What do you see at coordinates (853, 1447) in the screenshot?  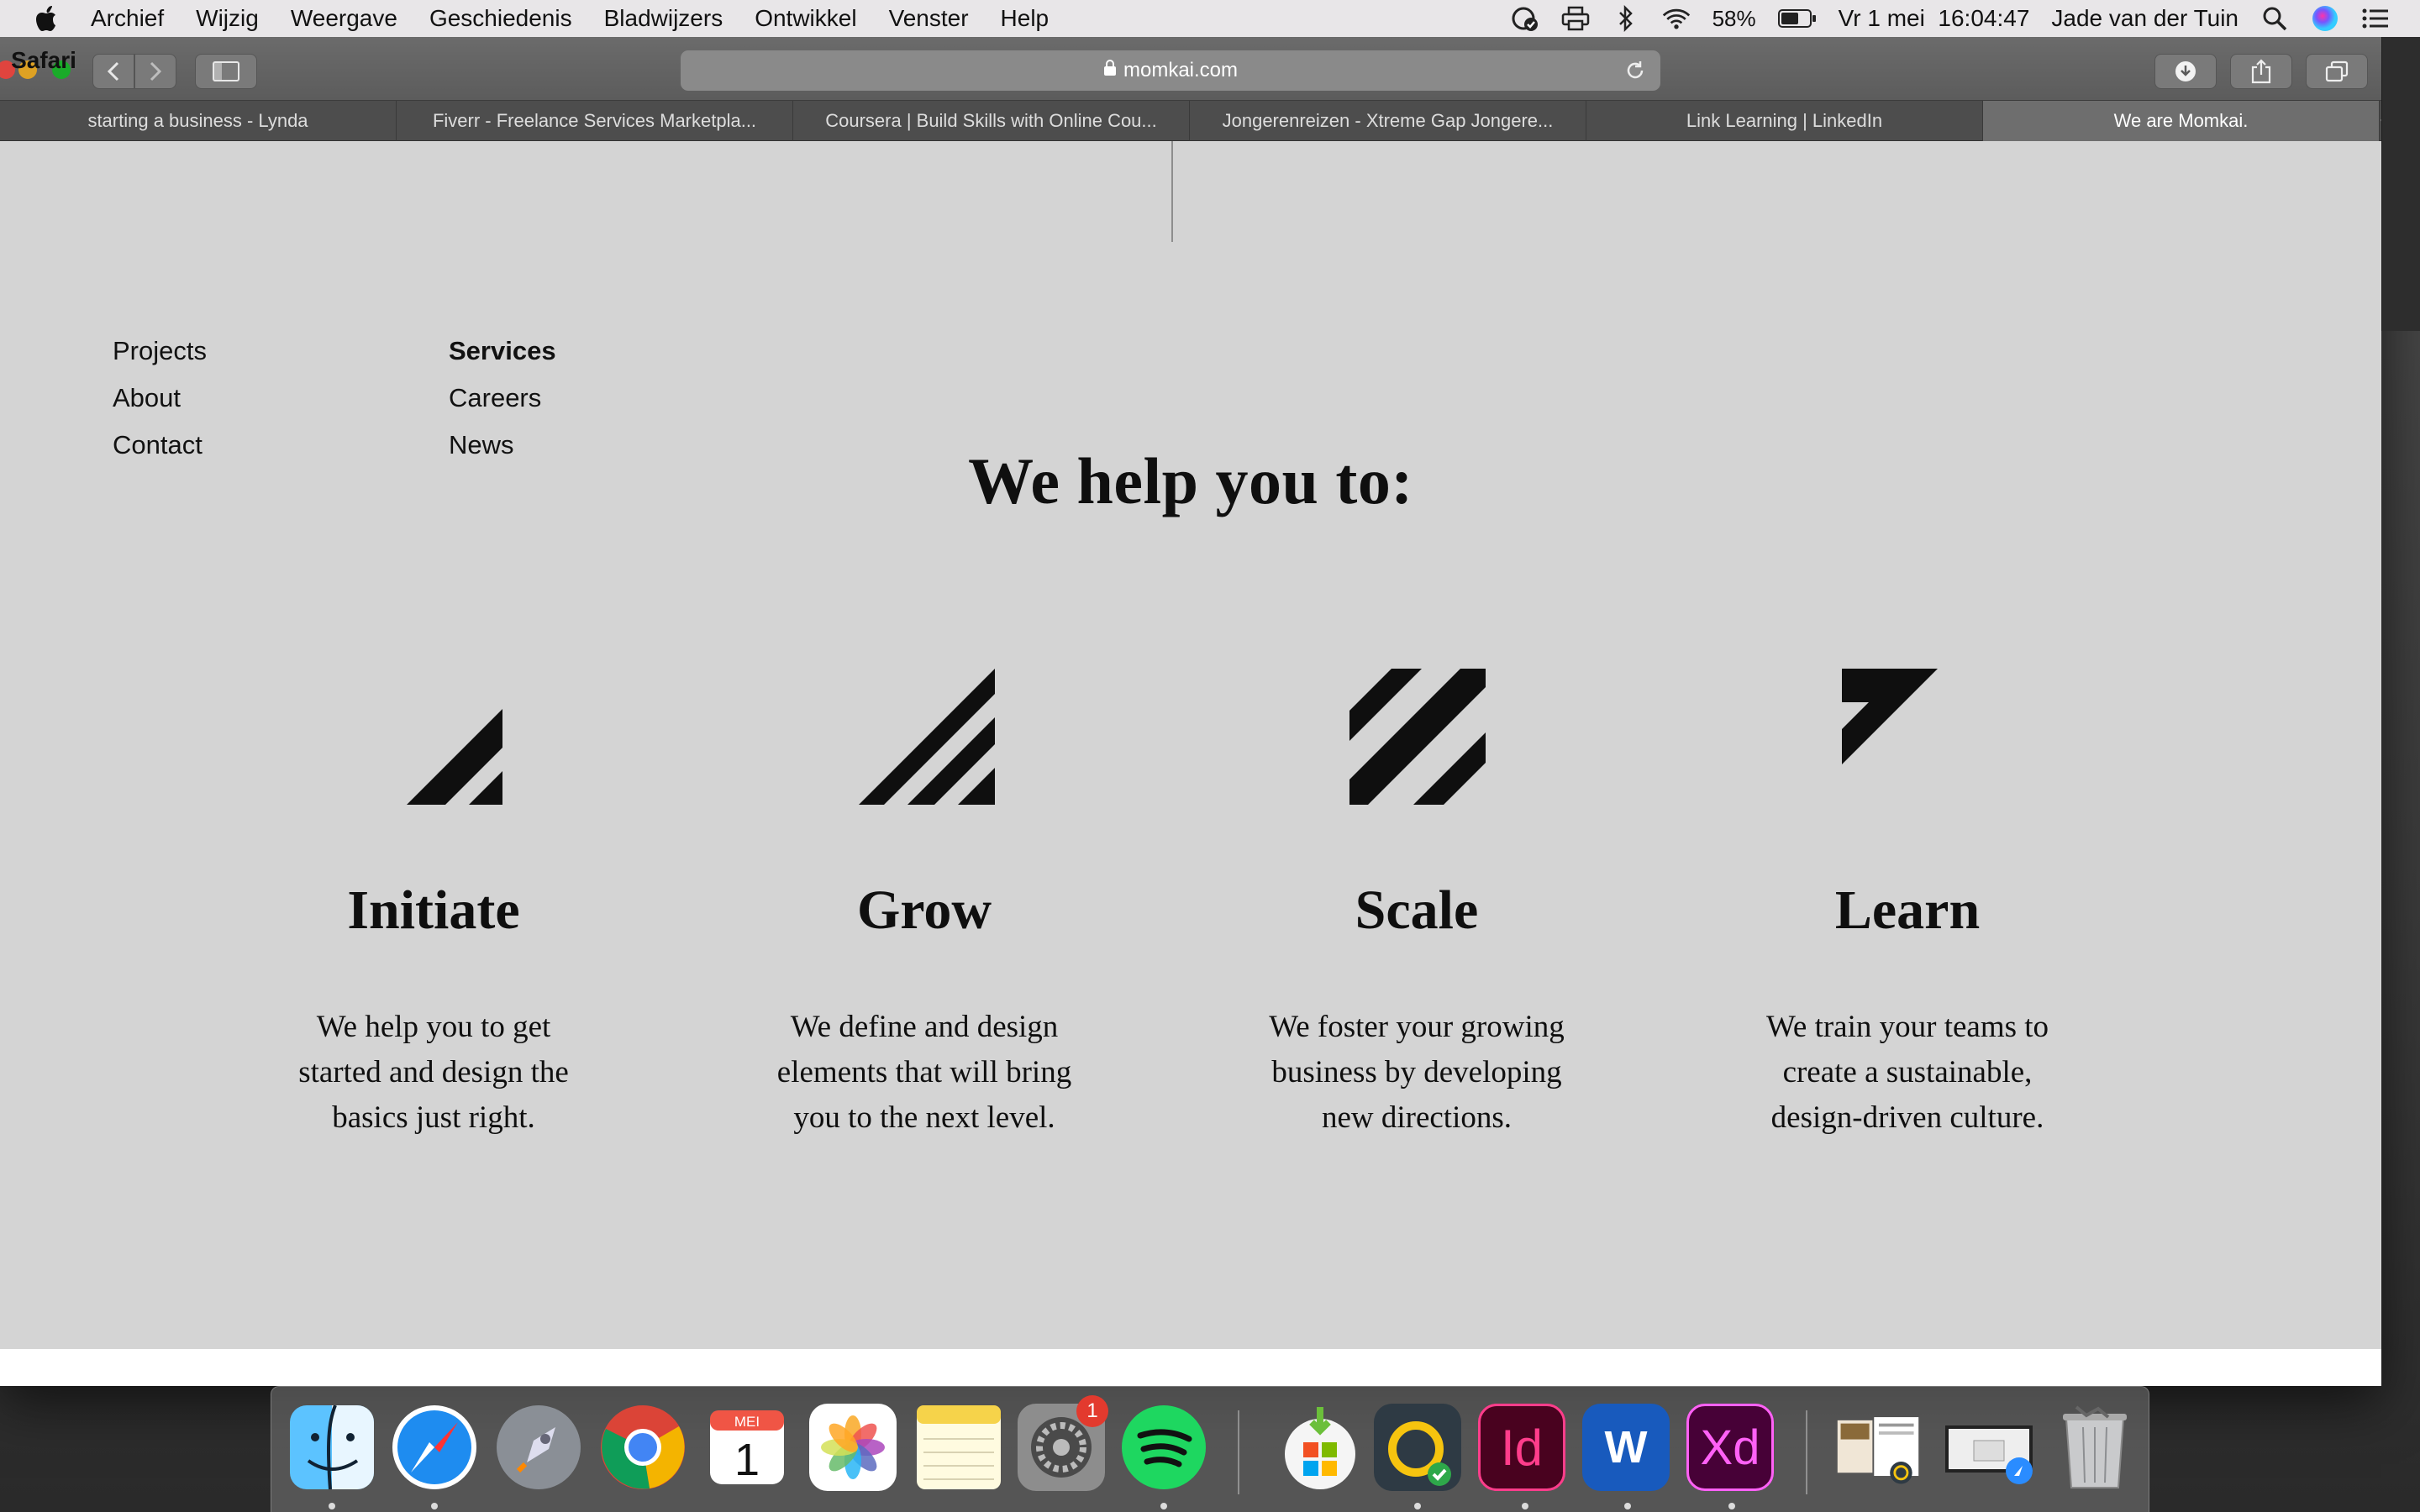 I see `photos-icon` at bounding box center [853, 1447].